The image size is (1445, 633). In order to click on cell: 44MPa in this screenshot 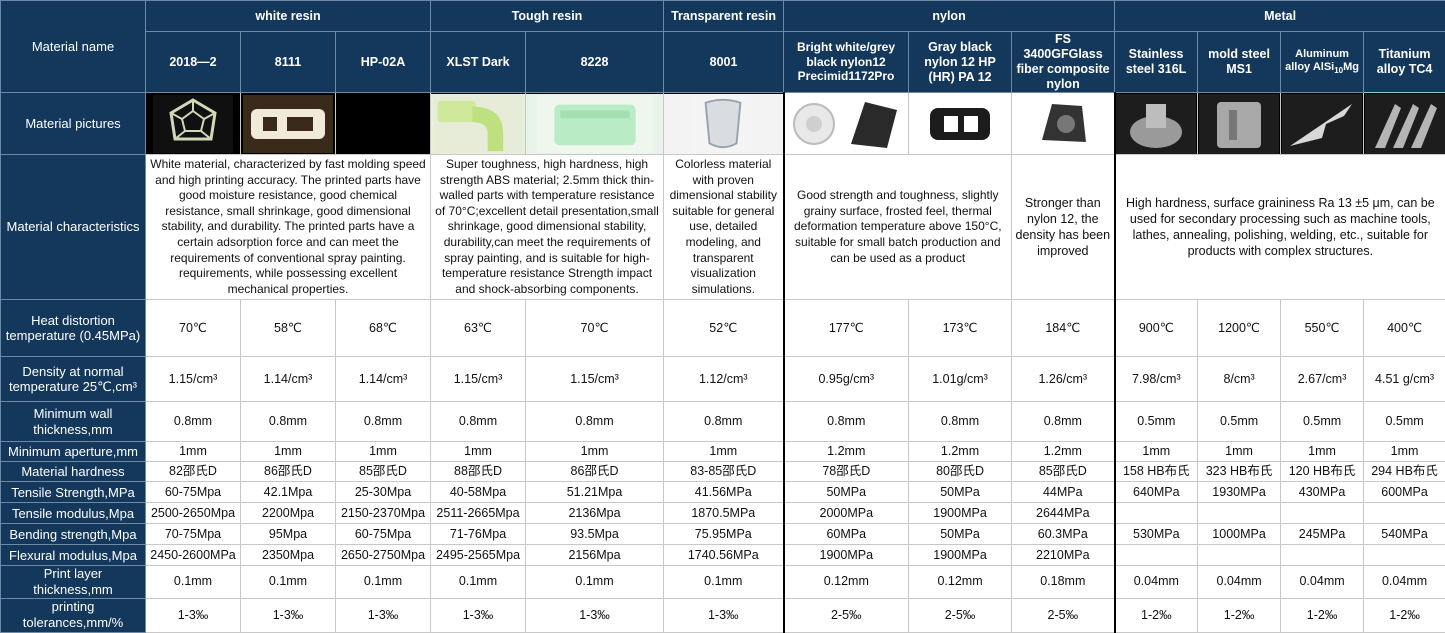, I will do `click(1063, 492)`.